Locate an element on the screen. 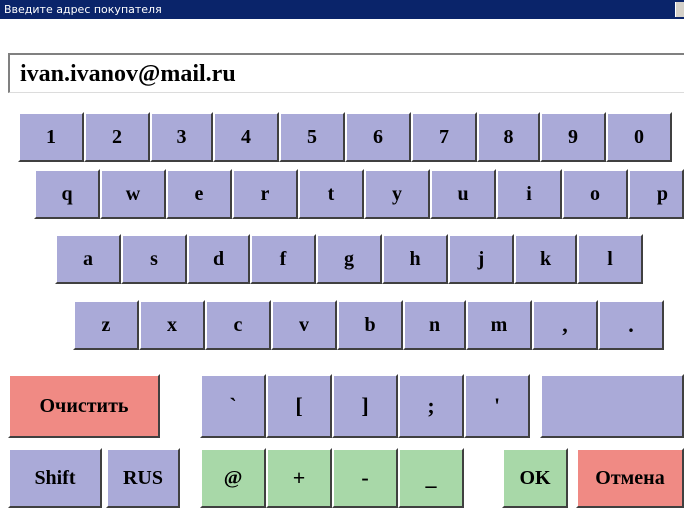 This screenshot has height=514, width=684. key-m: m is located at coordinates (499, 325).